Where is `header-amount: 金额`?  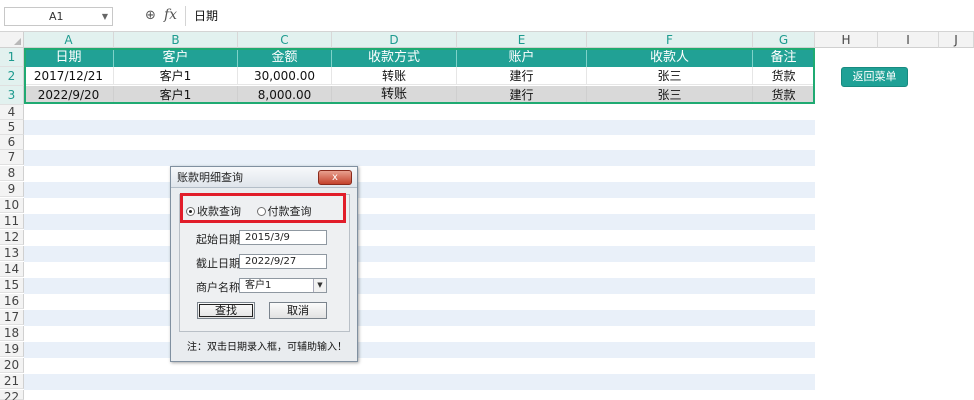
header-amount: 金额 is located at coordinates (285, 58).